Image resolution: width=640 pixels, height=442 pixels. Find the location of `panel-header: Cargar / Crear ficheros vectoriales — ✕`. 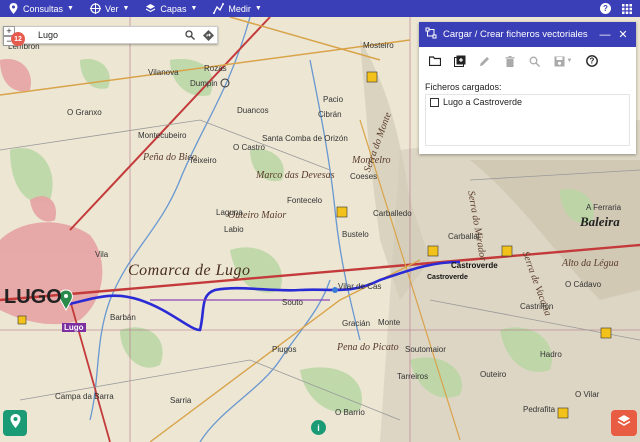

panel-header: Cargar / Crear ficheros vectoriales — ✕ is located at coordinates (527, 34).